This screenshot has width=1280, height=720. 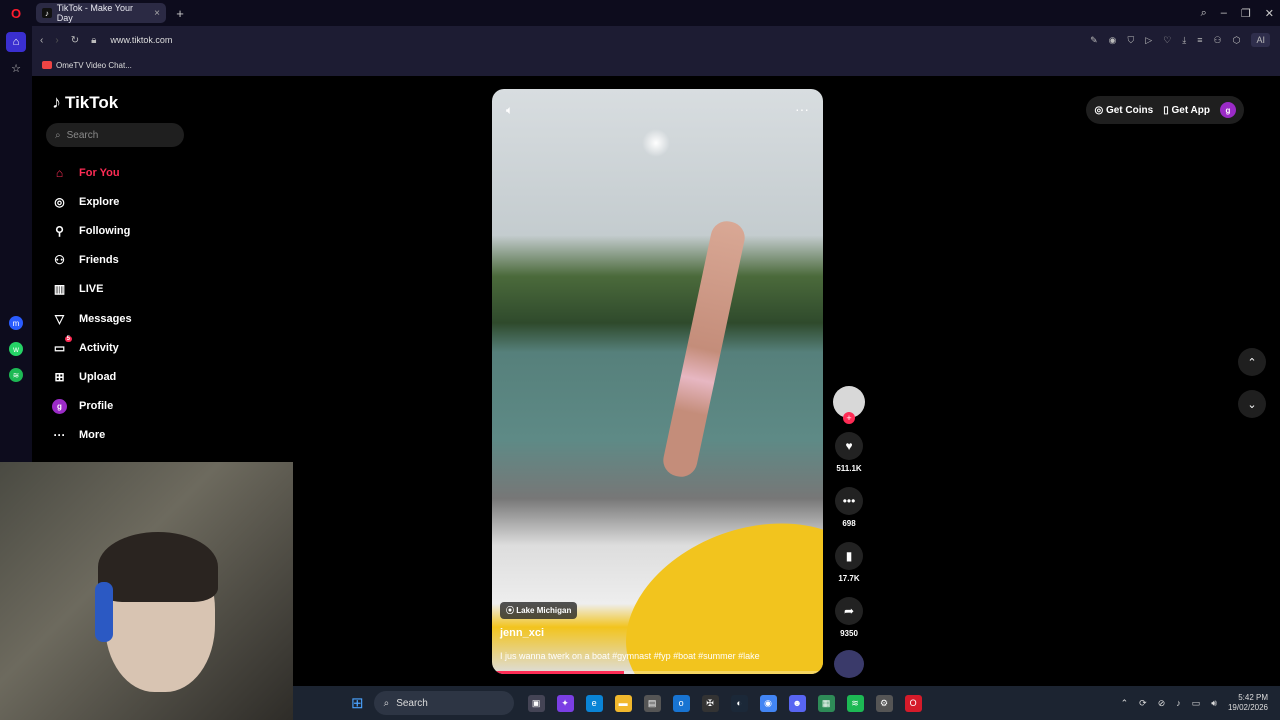 What do you see at coordinates (443, 703) in the screenshot?
I see `taskbar-search: ⌕ Search` at bounding box center [443, 703].